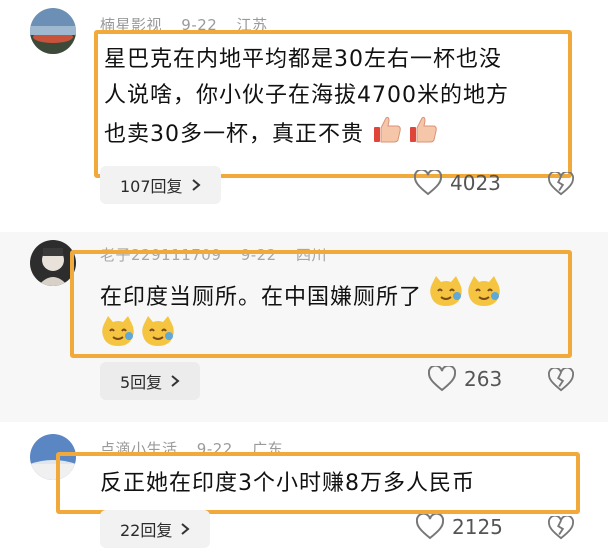 Image resolution: width=608 pixels, height=548 pixels. I want to click on reply-count-label: 5回复, so click(141, 382).